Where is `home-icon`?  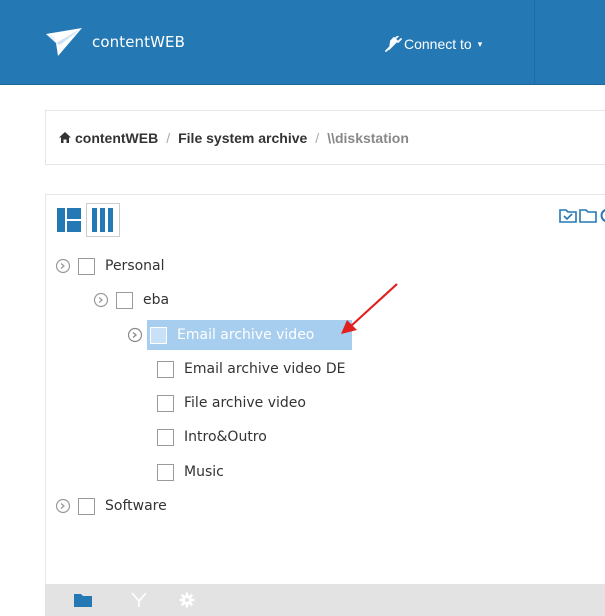 home-icon is located at coordinates (65, 137).